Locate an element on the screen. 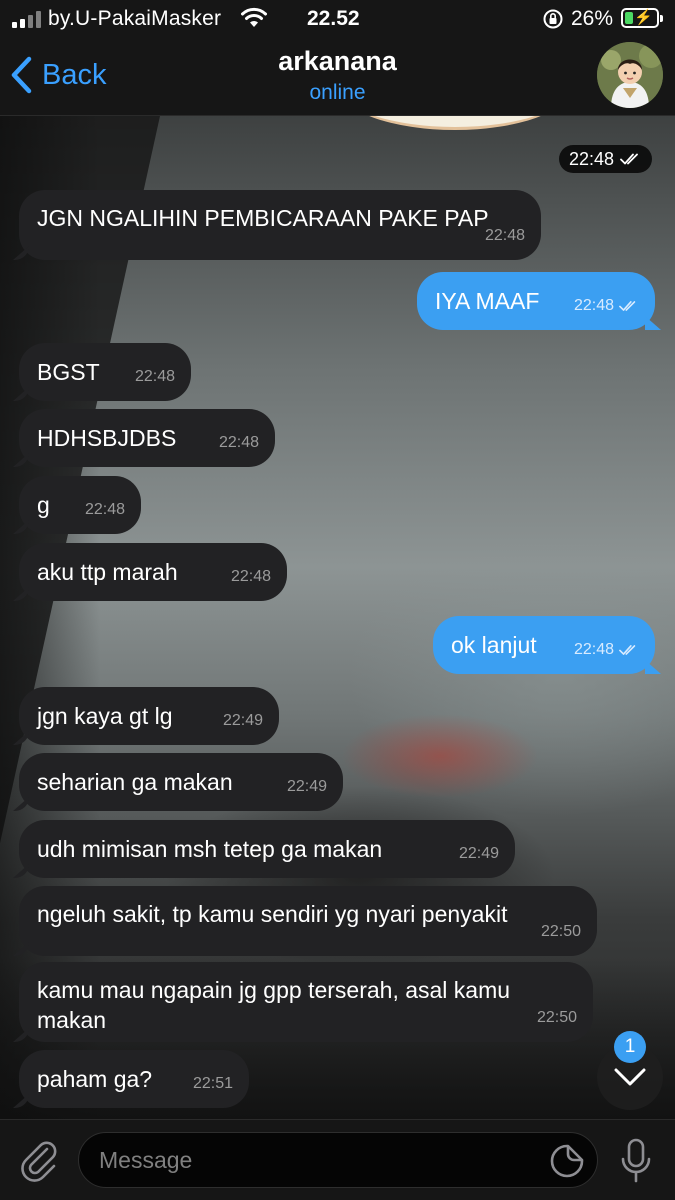  sticker-button is located at coordinates (567, 1161).